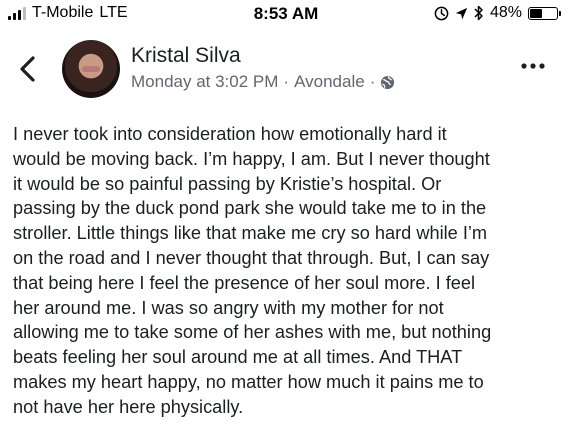 This screenshot has width=572, height=433. I want to click on bluetooth-icon, so click(478, 13).